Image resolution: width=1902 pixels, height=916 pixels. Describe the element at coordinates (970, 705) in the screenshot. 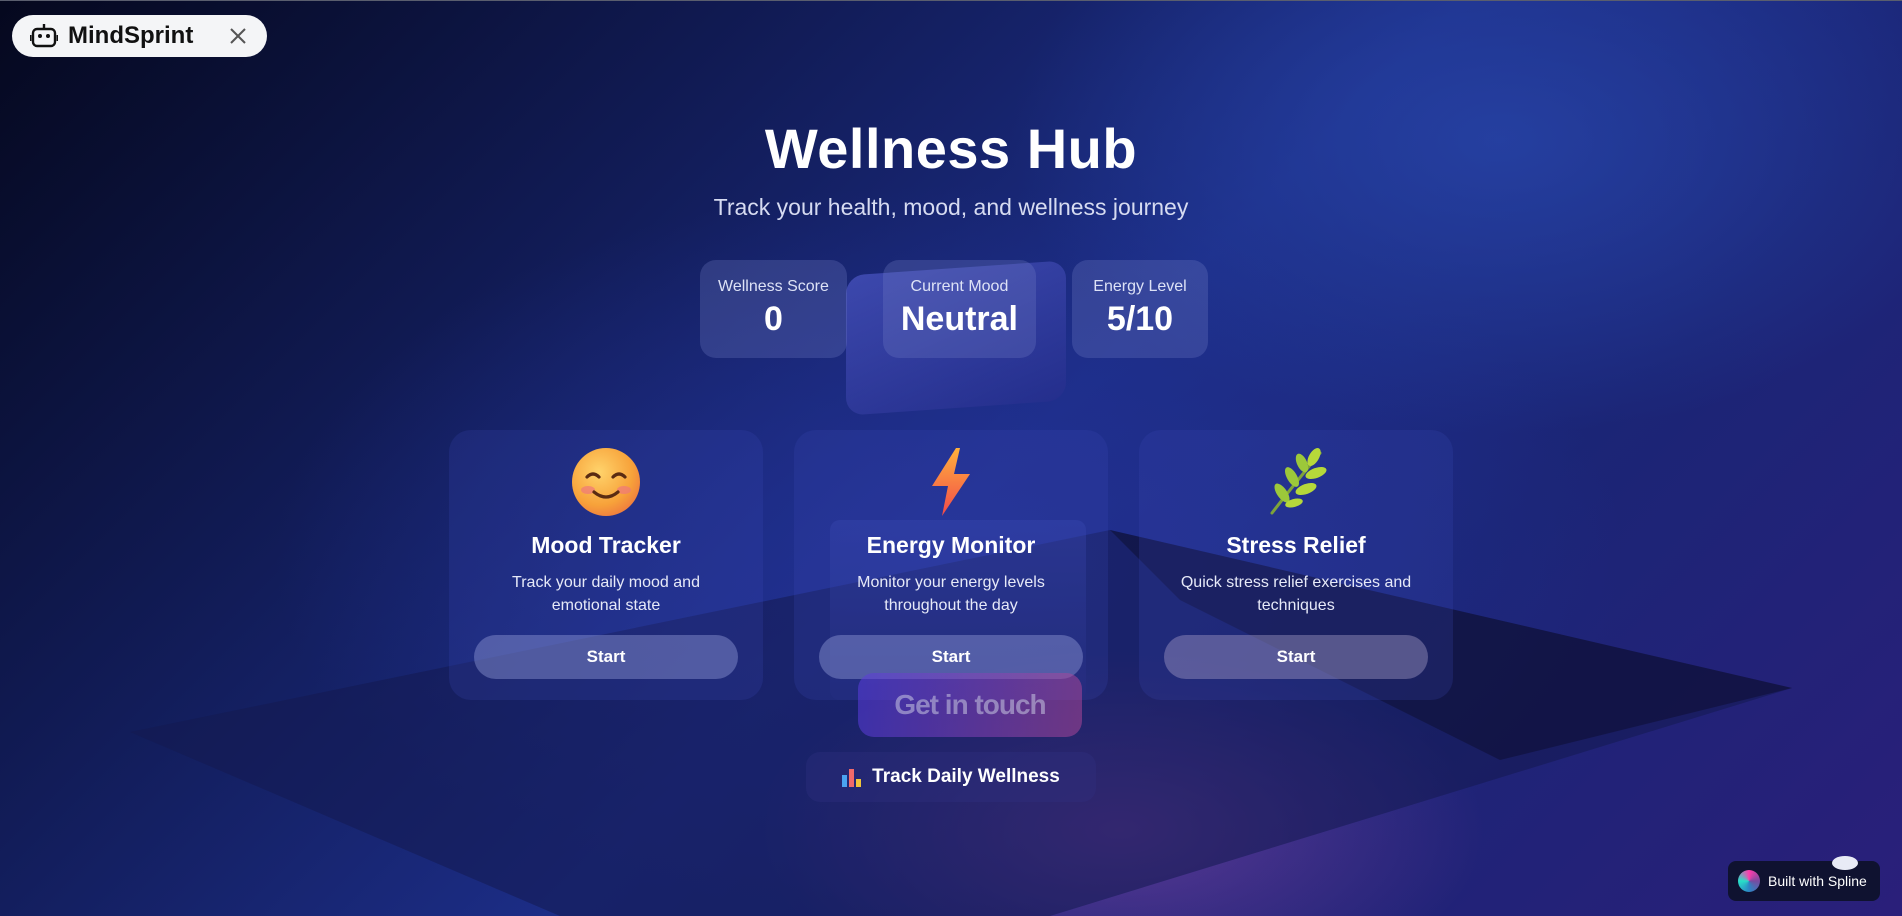

I see `get-in-touch-button: Get in touch` at that location.